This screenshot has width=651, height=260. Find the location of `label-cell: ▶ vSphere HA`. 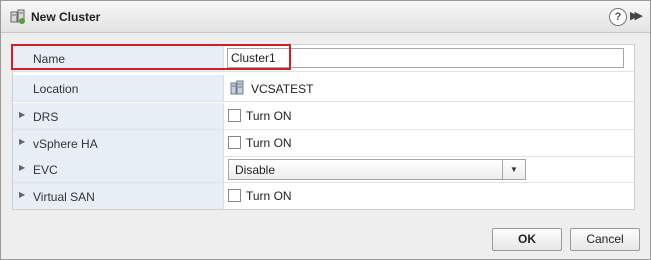

label-cell: ▶ vSphere HA is located at coordinates (118, 143).